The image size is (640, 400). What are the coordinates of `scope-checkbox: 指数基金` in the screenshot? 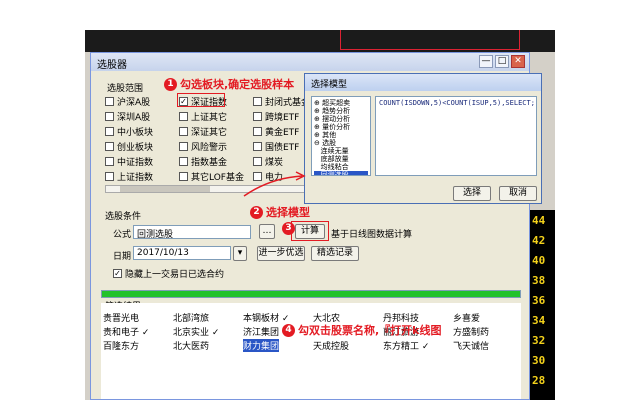 It's located at (203, 161).